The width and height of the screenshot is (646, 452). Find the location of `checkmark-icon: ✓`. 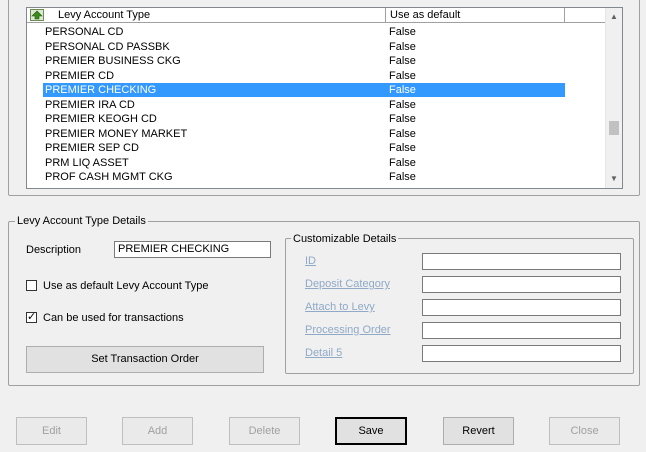

checkmark-icon: ✓ is located at coordinates (32, 317).